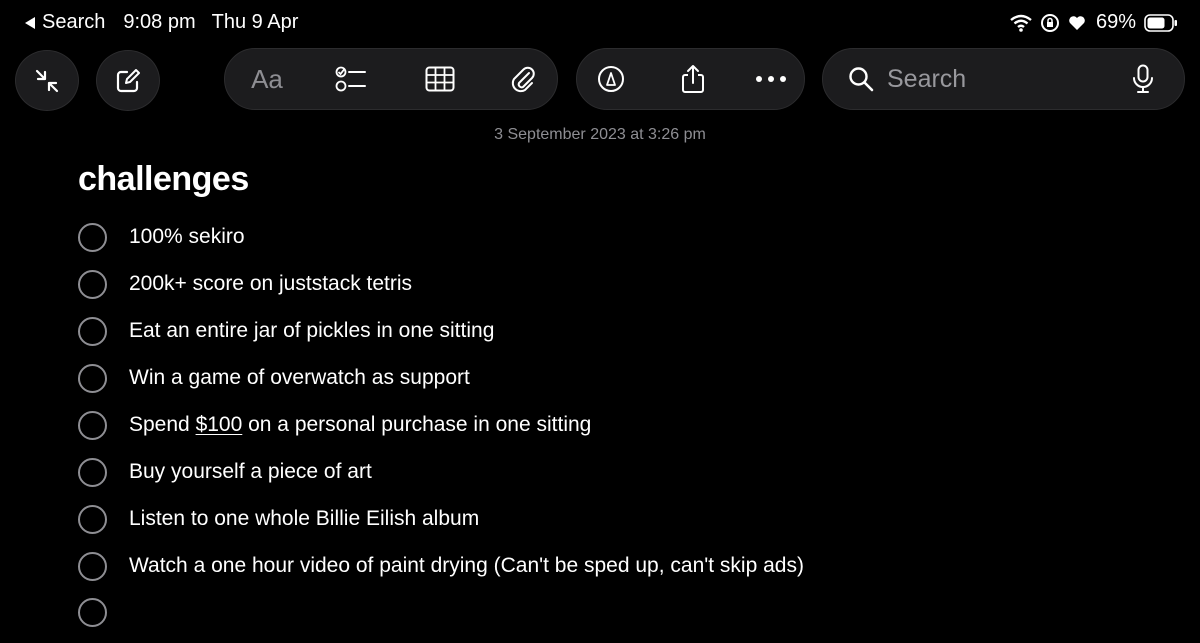  I want to click on more-icon, so click(771, 79).